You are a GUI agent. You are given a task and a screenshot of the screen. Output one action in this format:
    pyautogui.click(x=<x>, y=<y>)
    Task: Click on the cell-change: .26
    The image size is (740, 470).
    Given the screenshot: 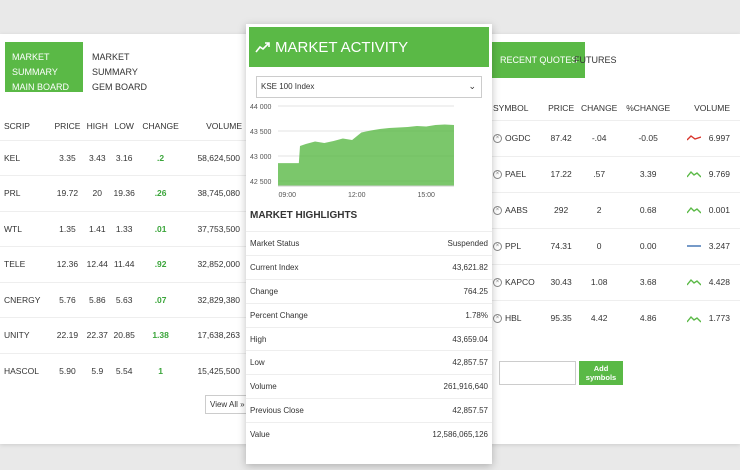 What is the action you would take?
    pyautogui.click(x=160, y=193)
    